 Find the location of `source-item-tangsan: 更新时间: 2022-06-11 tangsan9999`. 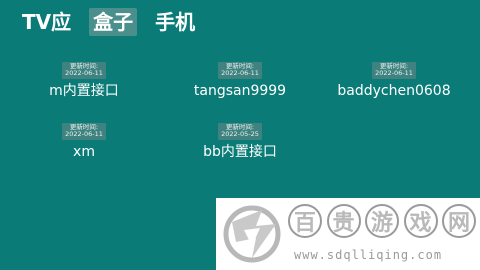

source-item-tangsan: 更新时间: 2022-06-11 tangsan9999 is located at coordinates (240, 80).